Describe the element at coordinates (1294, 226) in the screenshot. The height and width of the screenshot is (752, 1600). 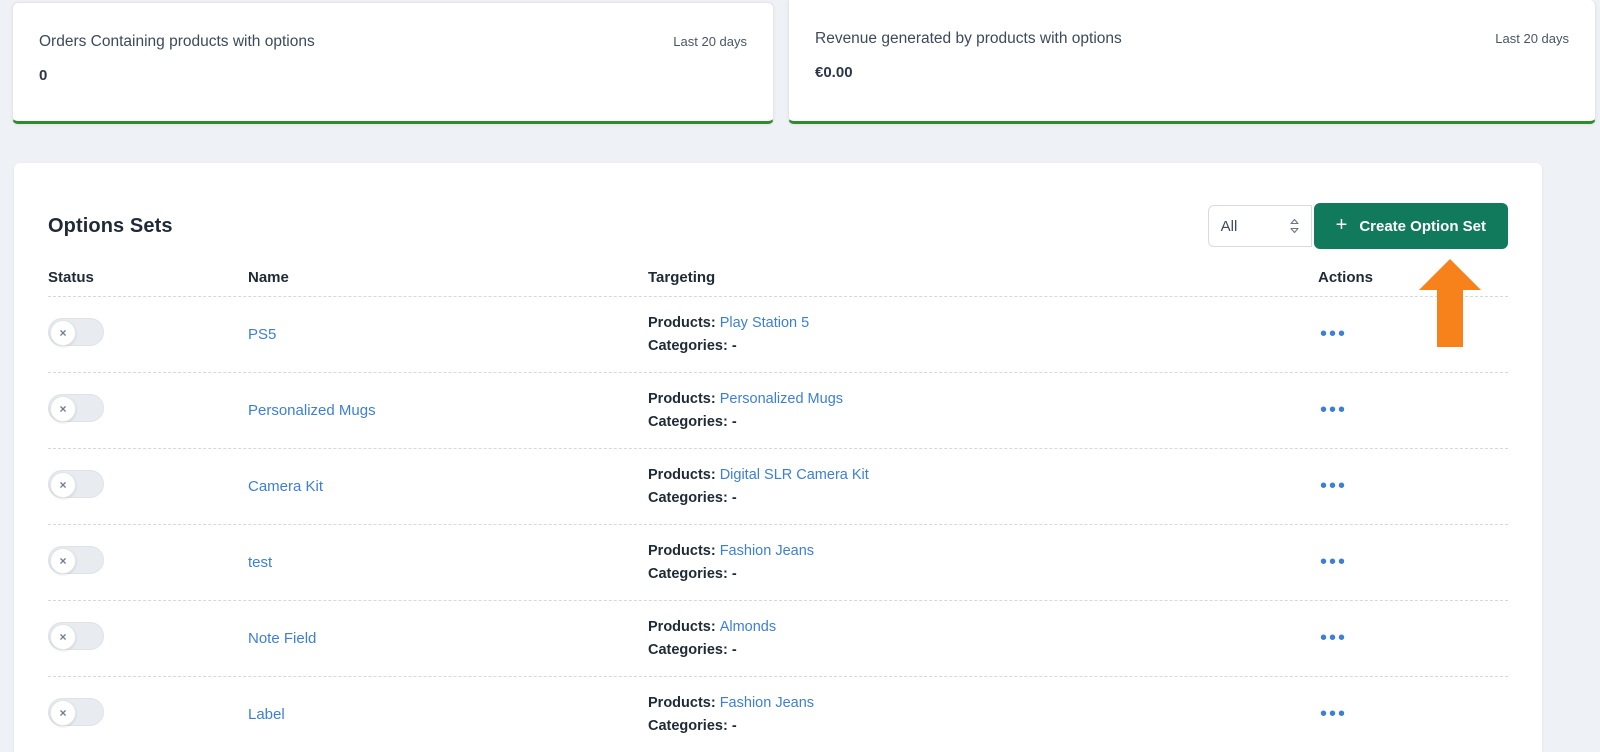
I see `chevron-updown-icon` at that location.